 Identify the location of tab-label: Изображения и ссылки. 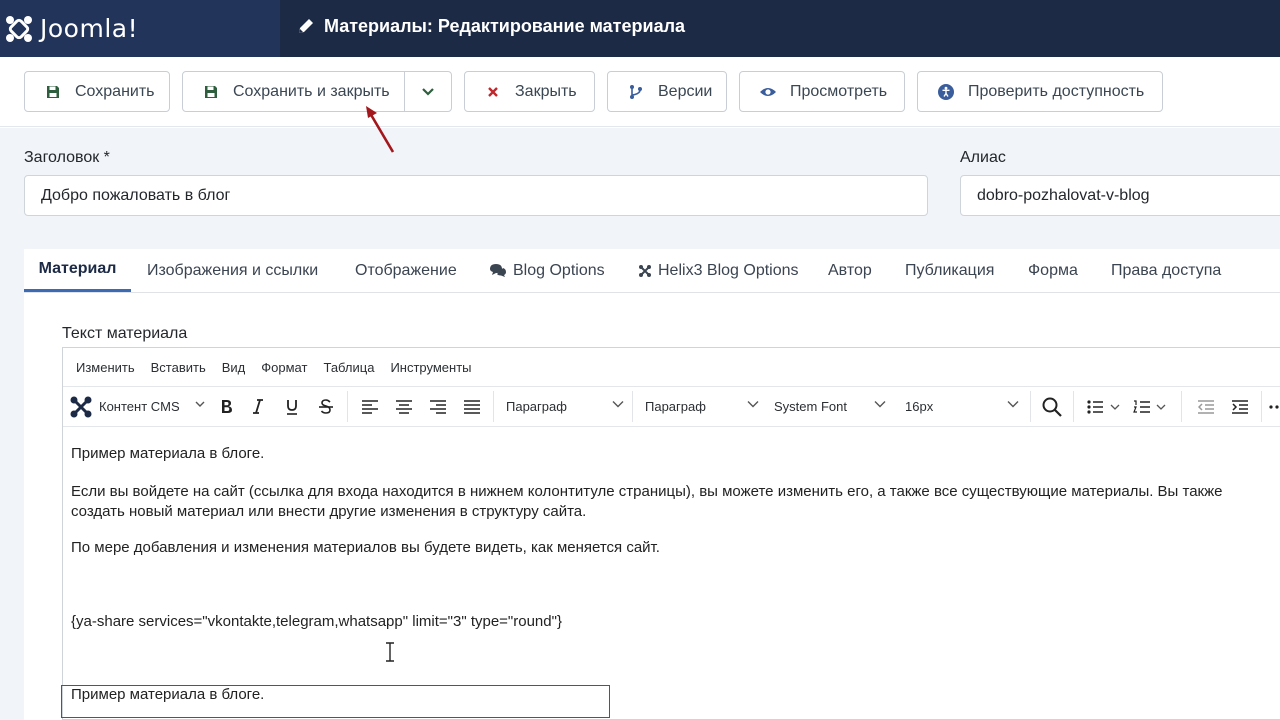
(233, 270).